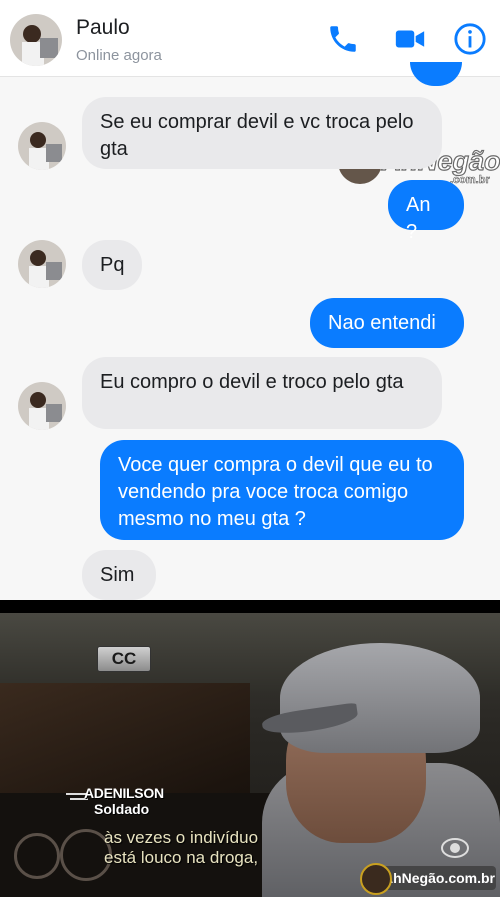 This screenshot has height=897, width=500. What do you see at coordinates (262, 133) in the screenshot?
I see `message-bubble-incoming: Se eu comprar devil e vc troca pelo gta` at bounding box center [262, 133].